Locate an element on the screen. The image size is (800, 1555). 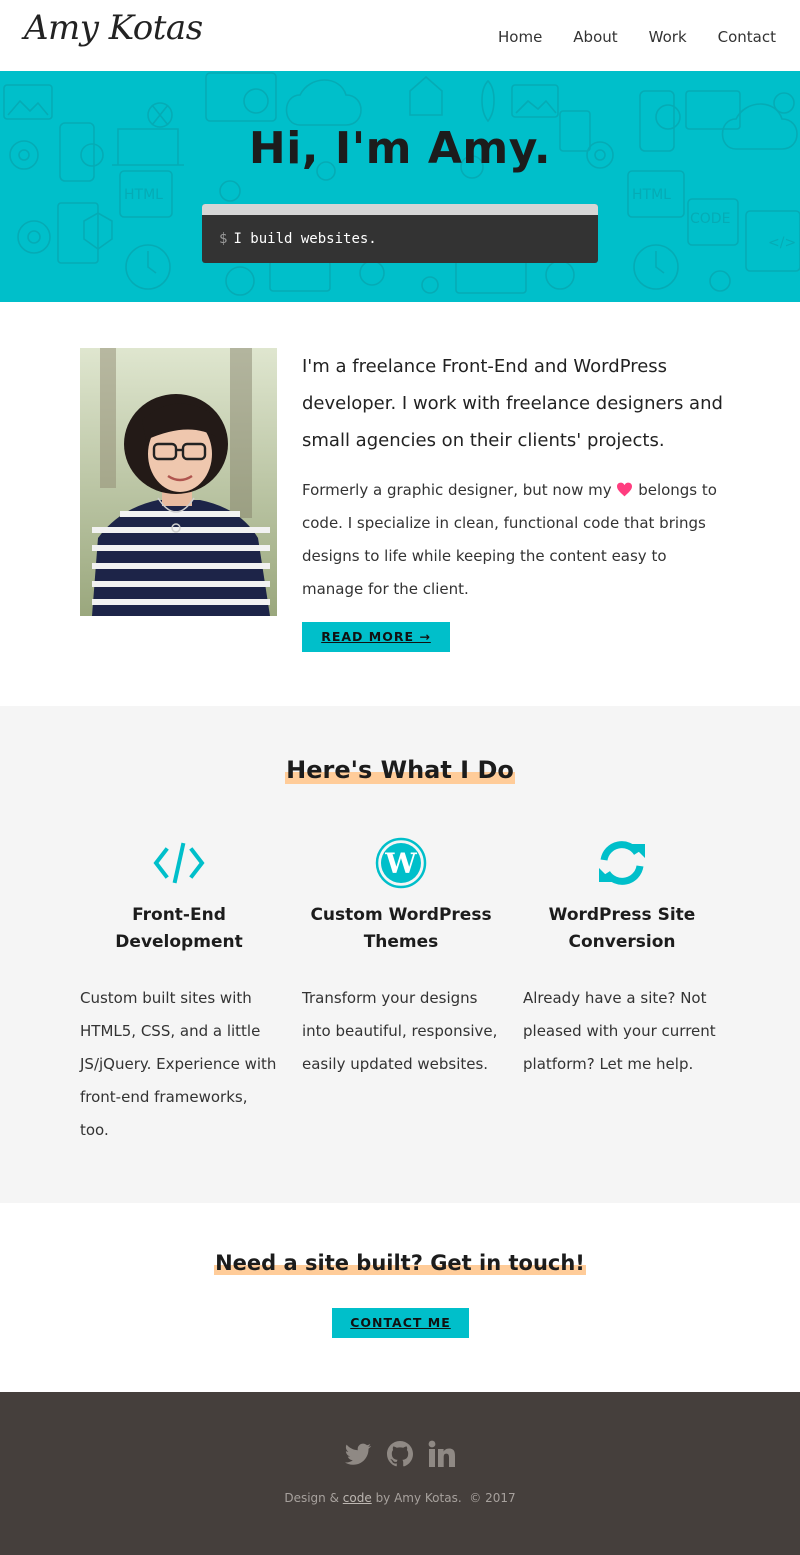
wordpress-icon: W is located at coordinates (401, 863).